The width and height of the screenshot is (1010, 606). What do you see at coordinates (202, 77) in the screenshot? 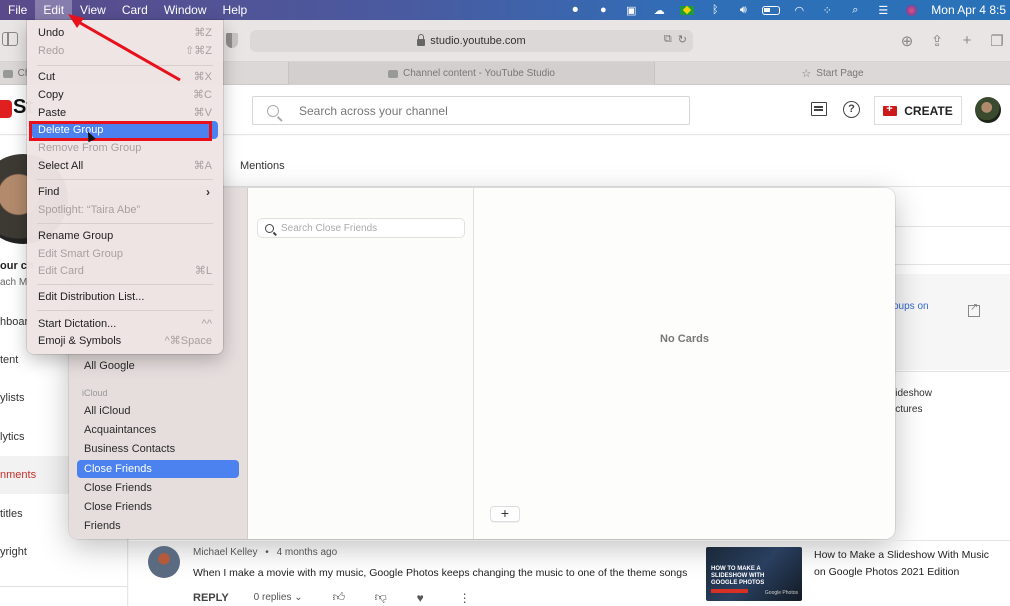
I see `shortcut: ⌘X` at bounding box center [202, 77].